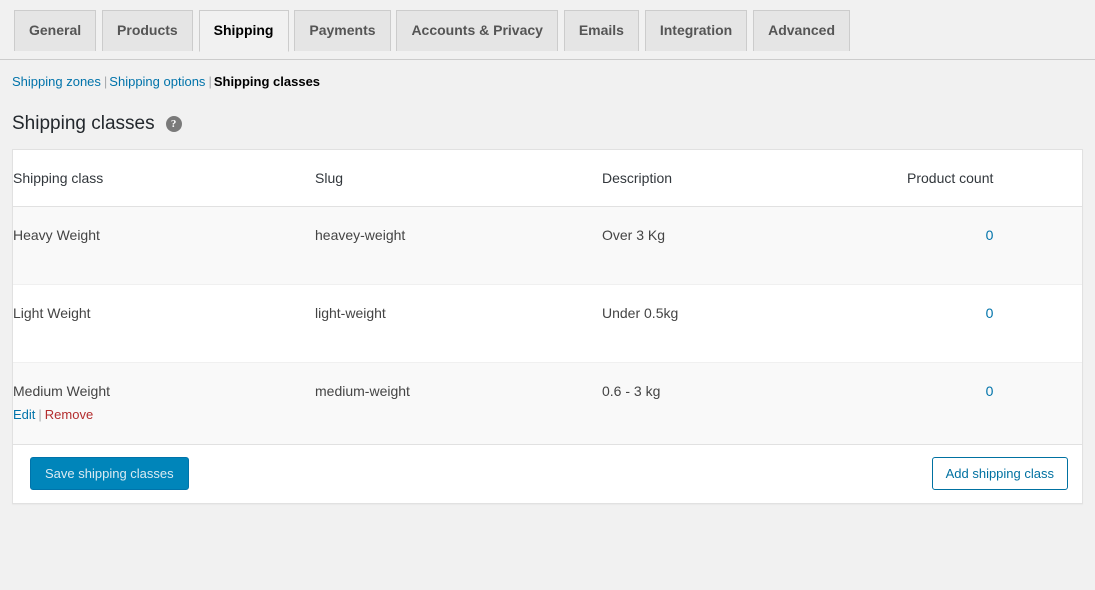 This screenshot has height=590, width=1095. What do you see at coordinates (754, 245) in the screenshot?
I see `cell-description: Over 3 Kg` at bounding box center [754, 245].